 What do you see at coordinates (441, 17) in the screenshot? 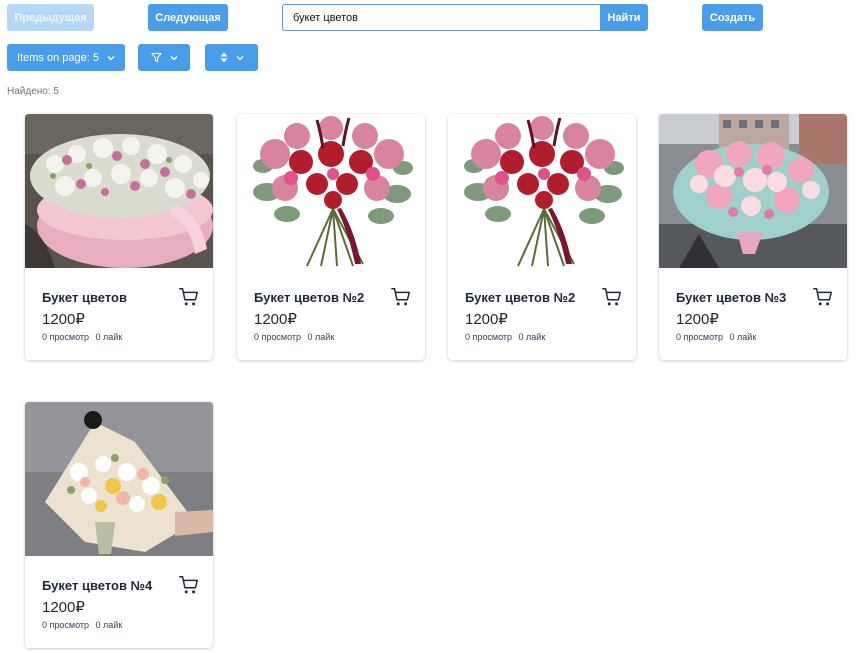
I see `search-input` at bounding box center [441, 17].